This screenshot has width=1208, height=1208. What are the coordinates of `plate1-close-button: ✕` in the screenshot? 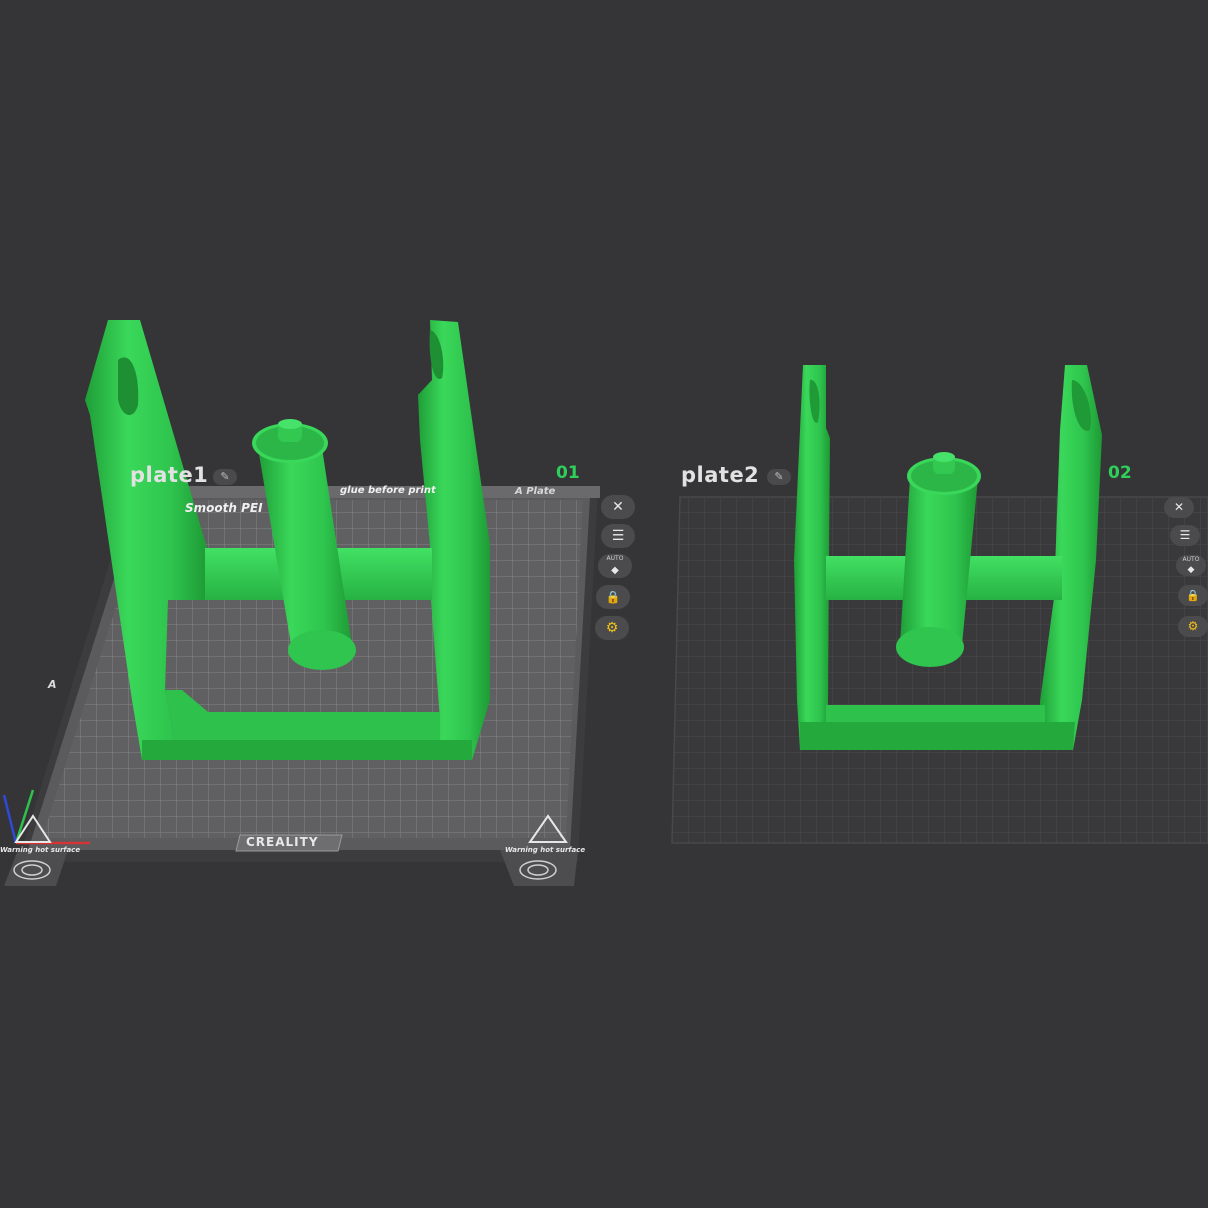 It's located at (618, 507).